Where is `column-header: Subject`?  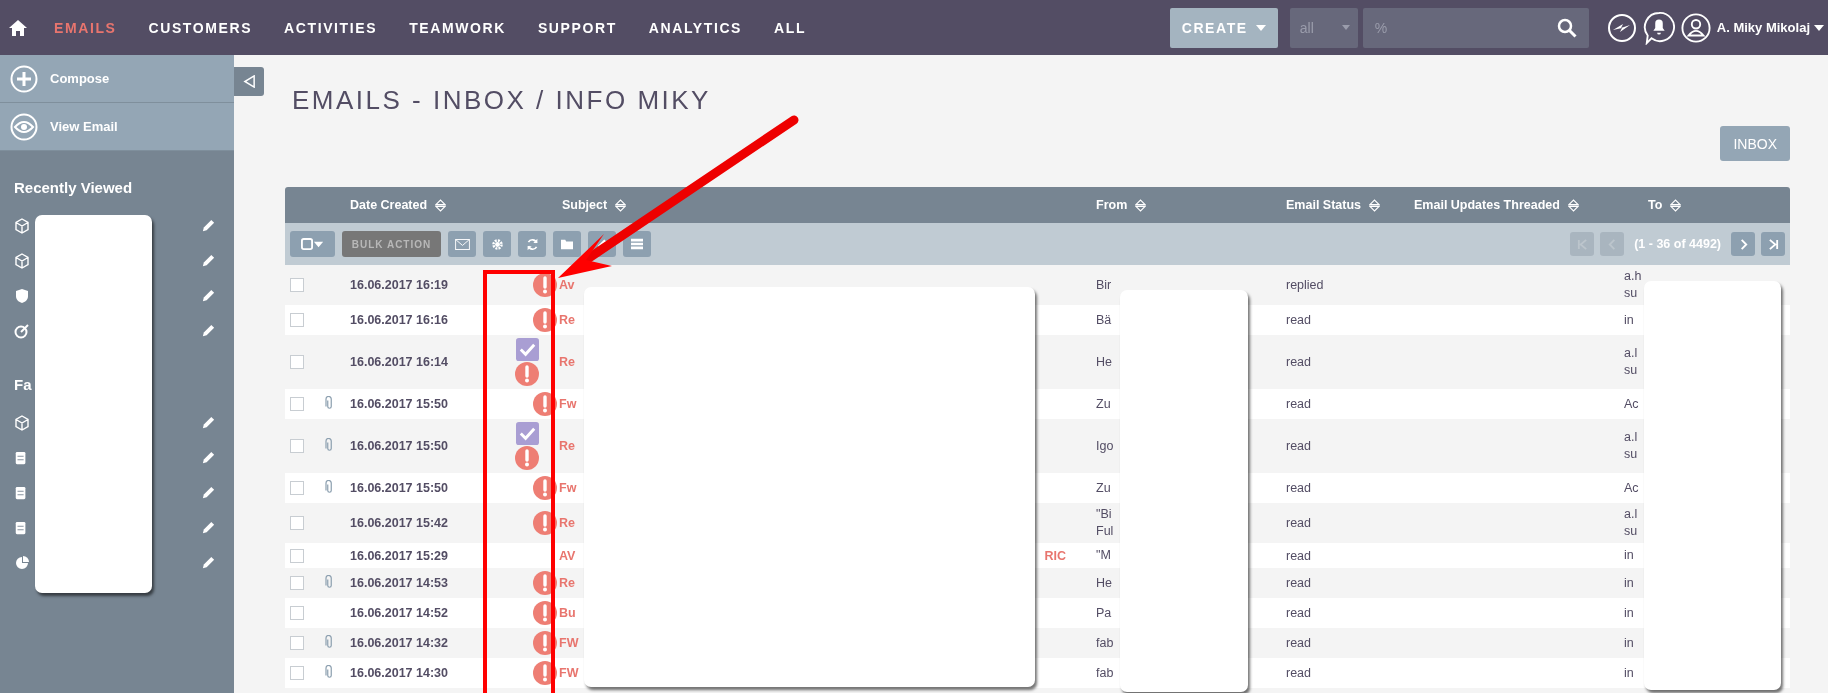
column-header: Subject is located at coordinates (585, 205).